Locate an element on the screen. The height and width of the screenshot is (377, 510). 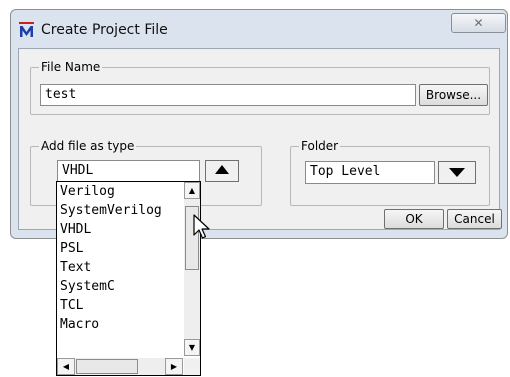
triangle-down-icon is located at coordinates (457, 172).